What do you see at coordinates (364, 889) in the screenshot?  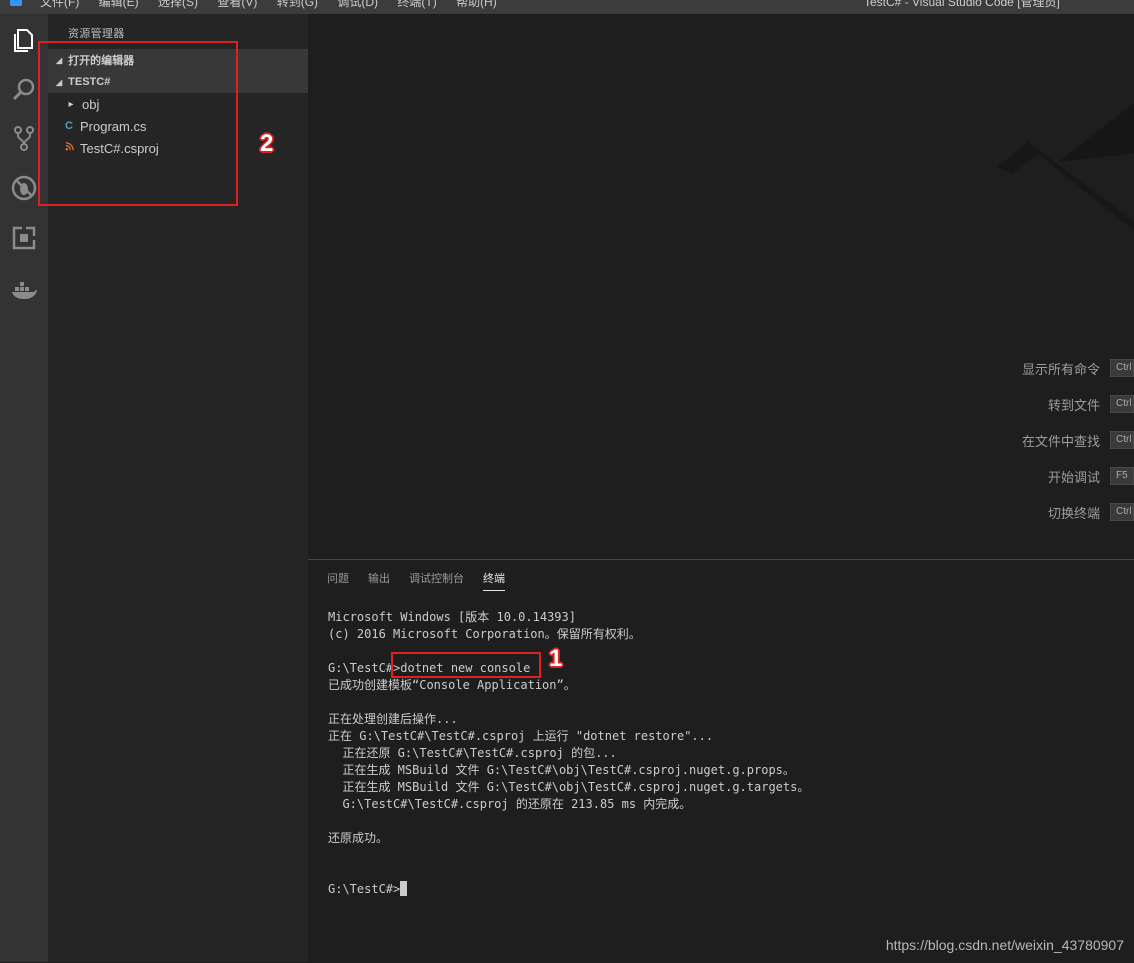 I see `terminal-prompt: G:\TestC#>` at bounding box center [364, 889].